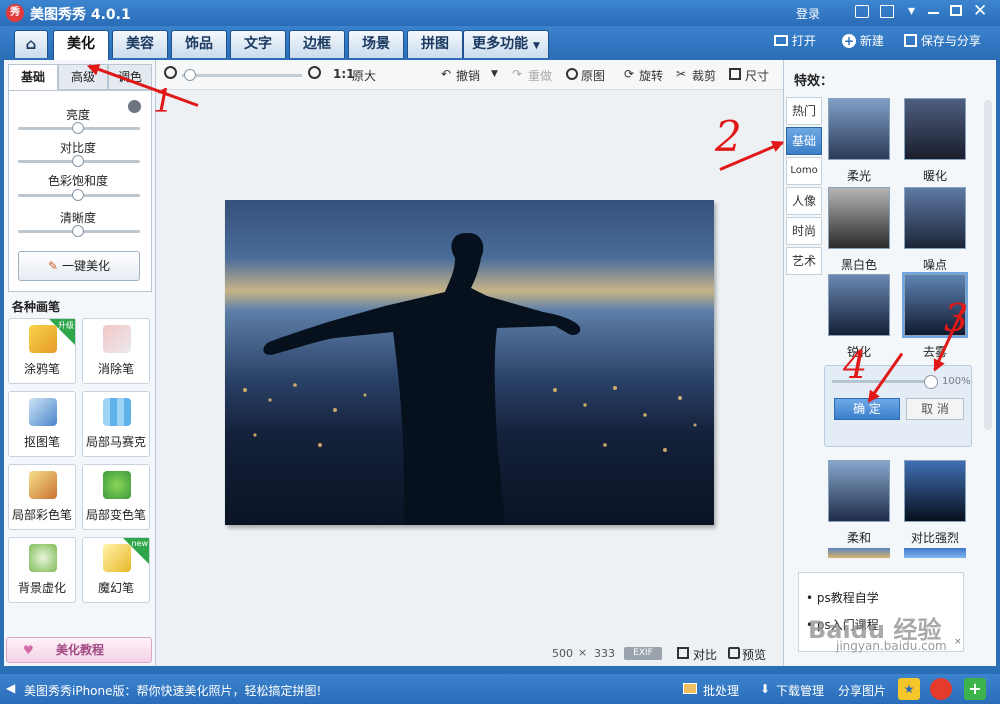 The width and height of the screenshot is (1000, 704). What do you see at coordinates (911, 11) in the screenshot?
I see `menu-icon: ▾` at bounding box center [911, 11].